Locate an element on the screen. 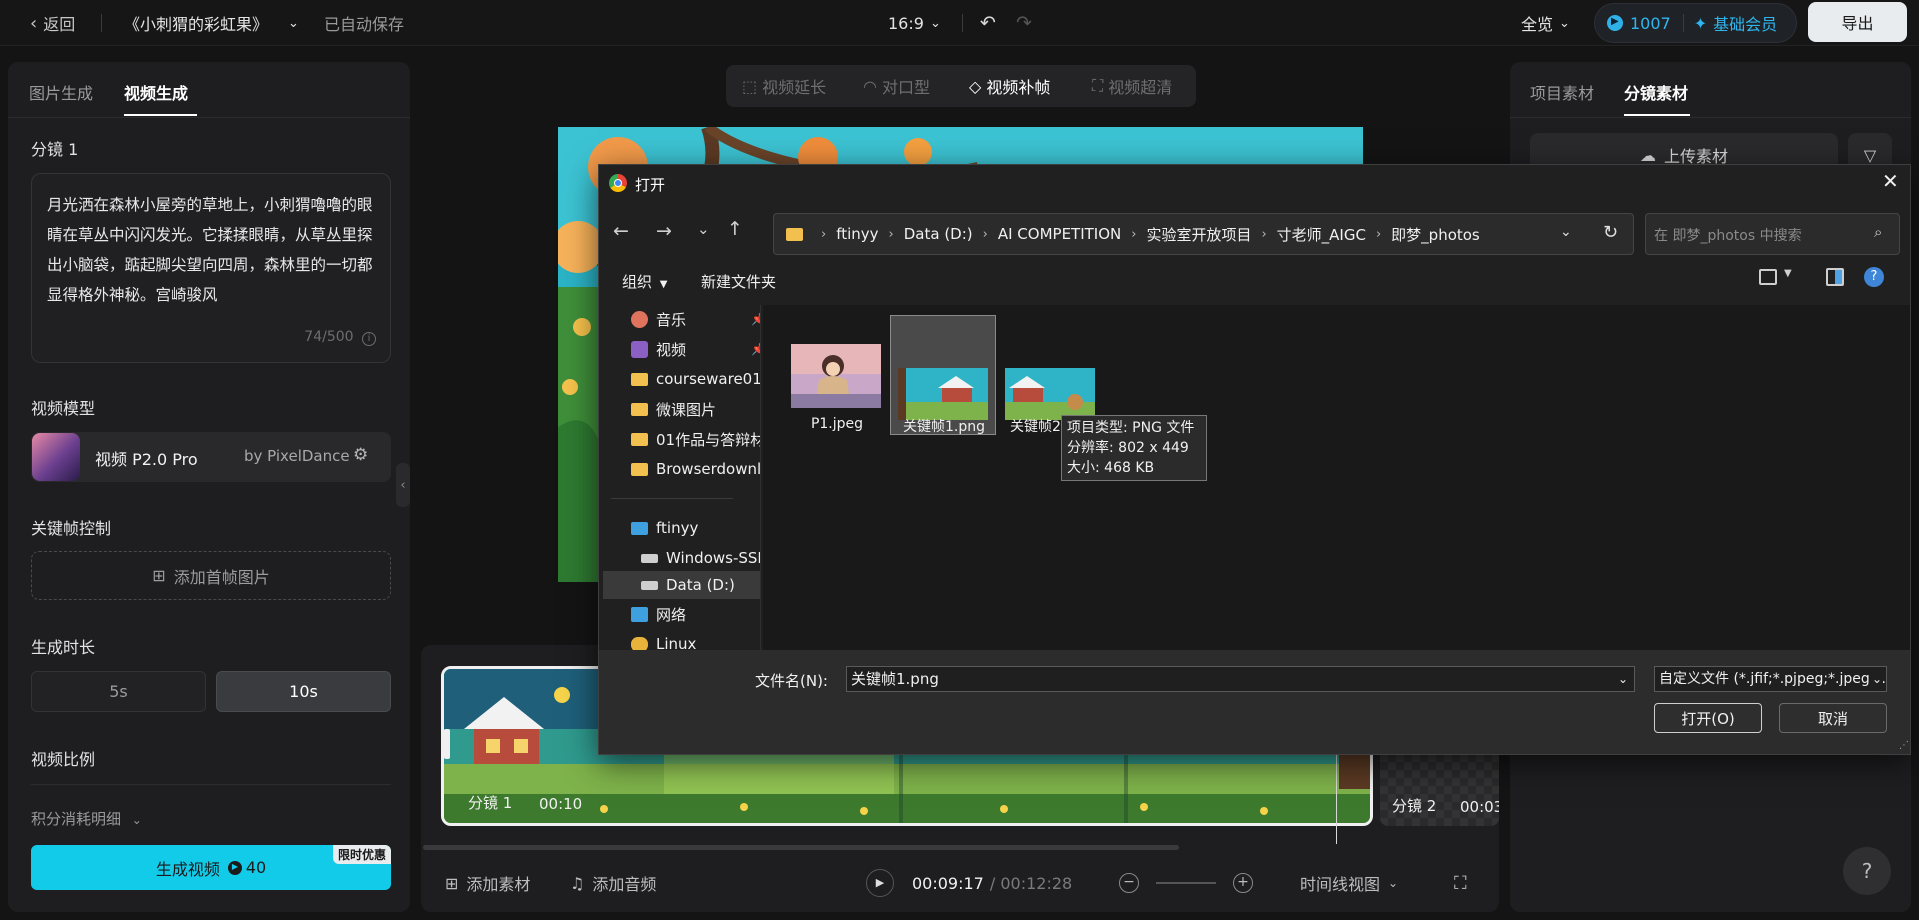 Image resolution: width=1919 pixels, height=920 pixels. nav-item-drive-selected: Data (D:) is located at coordinates (688, 585).